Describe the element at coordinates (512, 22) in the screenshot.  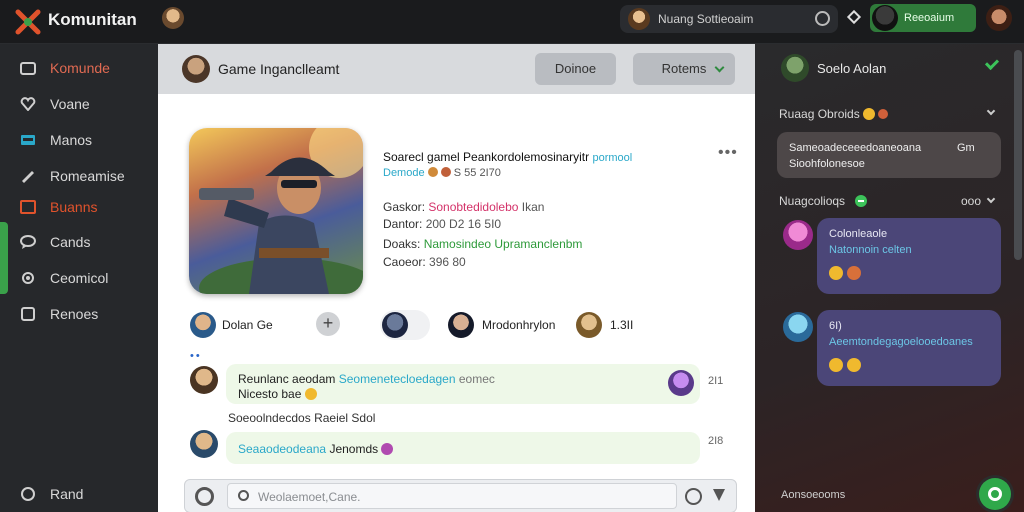
I see `top-bar: Komunitan Nuang Sottieoaim Reeoaium` at that location.